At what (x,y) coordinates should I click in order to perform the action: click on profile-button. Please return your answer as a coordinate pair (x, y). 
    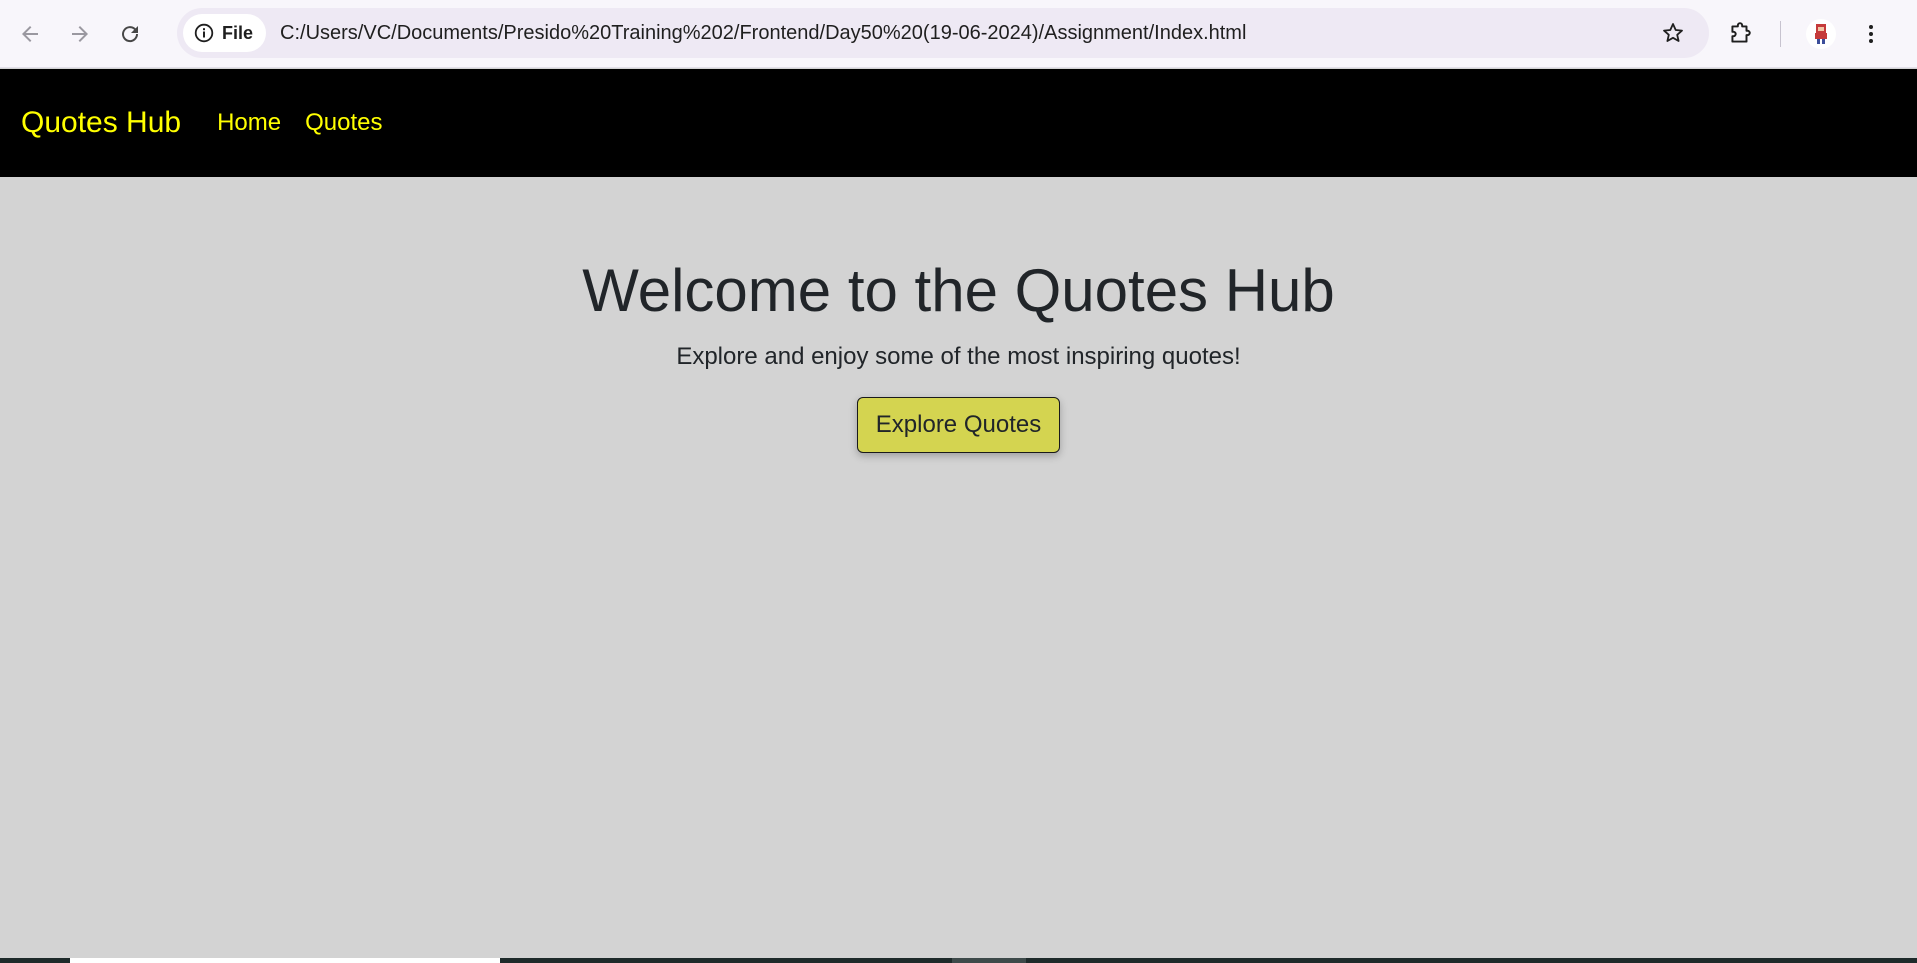
    Looking at the image, I should click on (1821, 34).